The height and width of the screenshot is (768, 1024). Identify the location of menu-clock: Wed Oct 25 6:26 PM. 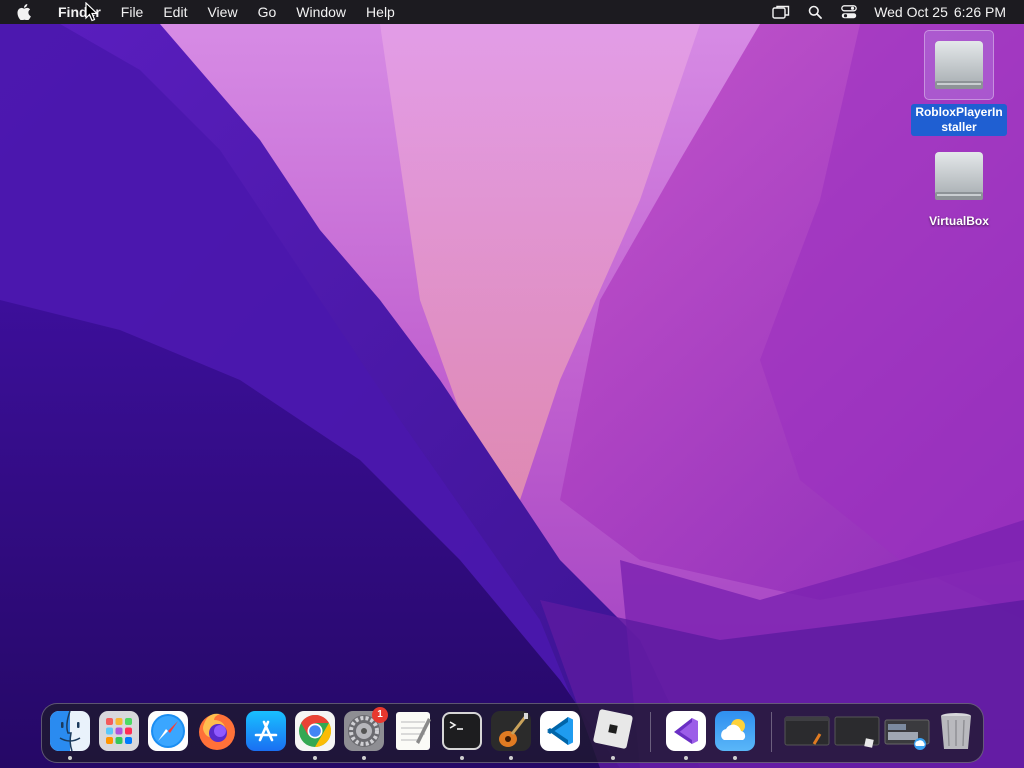
(936, 12).